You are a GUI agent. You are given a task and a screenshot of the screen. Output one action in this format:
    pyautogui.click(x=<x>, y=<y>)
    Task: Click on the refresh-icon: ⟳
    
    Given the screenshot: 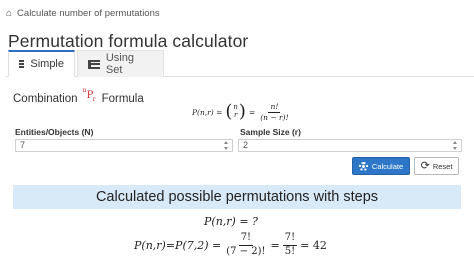 What is the action you would take?
    pyautogui.click(x=425, y=165)
    